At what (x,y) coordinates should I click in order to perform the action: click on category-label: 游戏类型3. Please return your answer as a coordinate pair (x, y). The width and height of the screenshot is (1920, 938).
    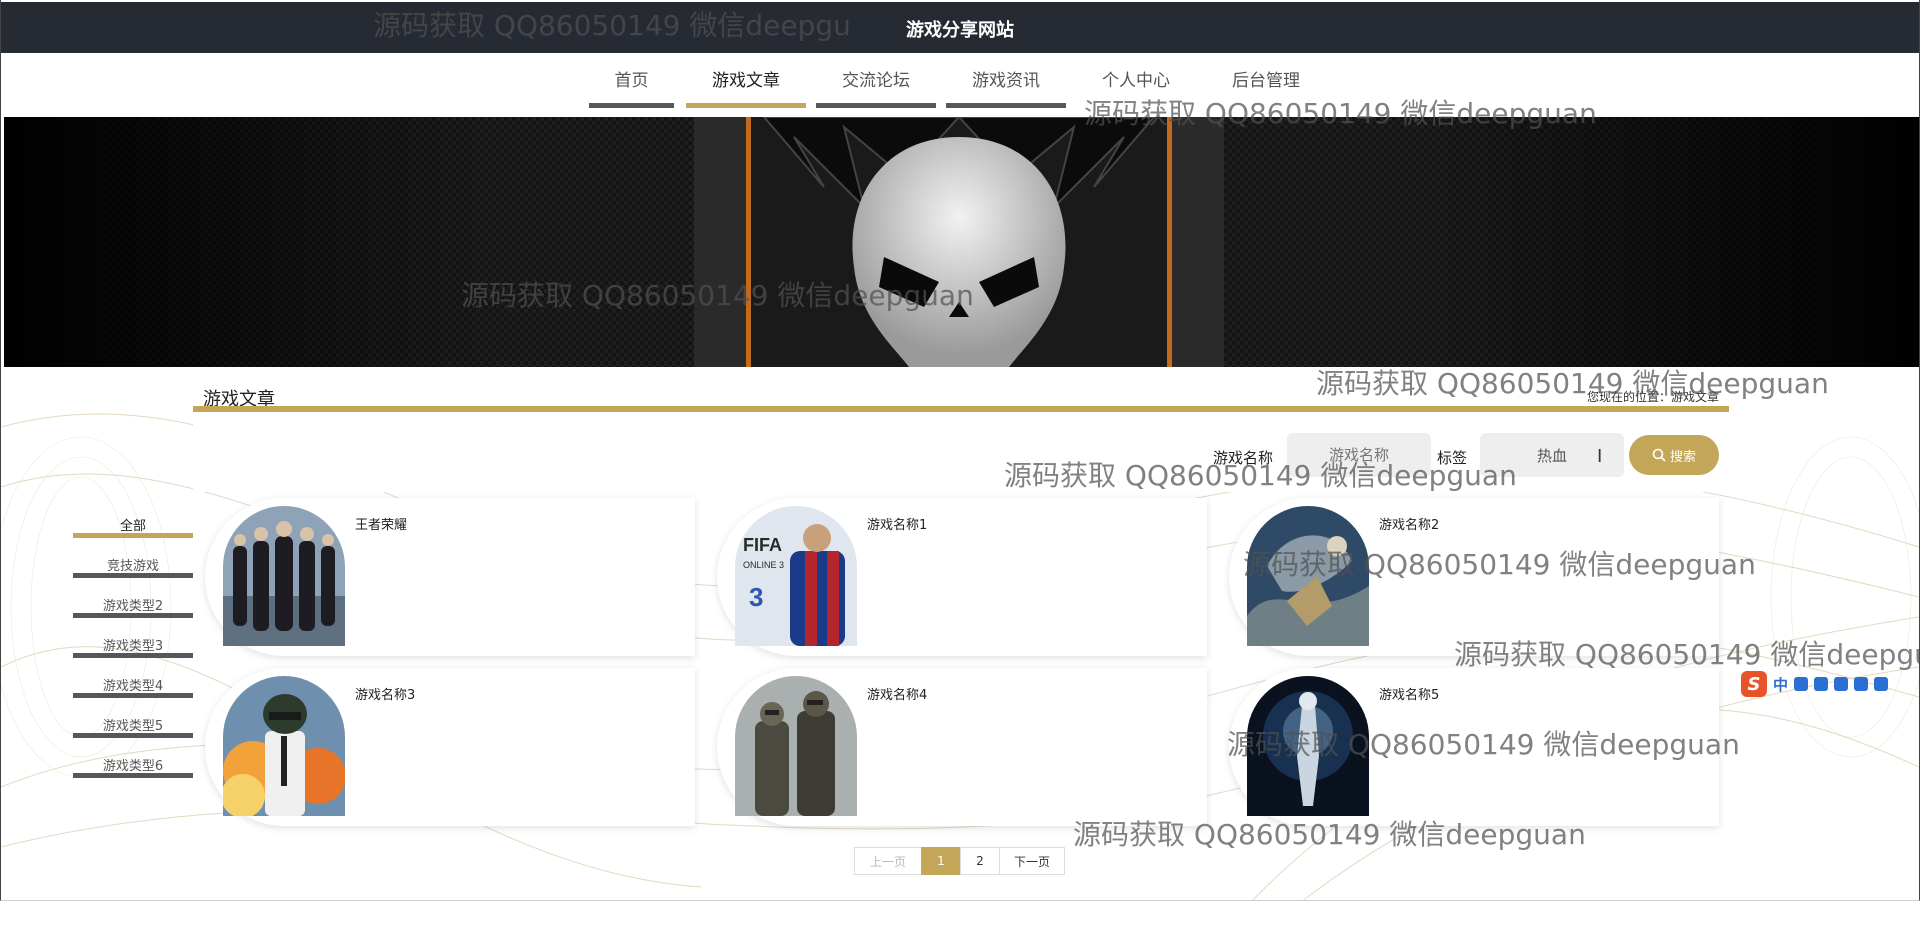
    Looking at the image, I should click on (133, 646).